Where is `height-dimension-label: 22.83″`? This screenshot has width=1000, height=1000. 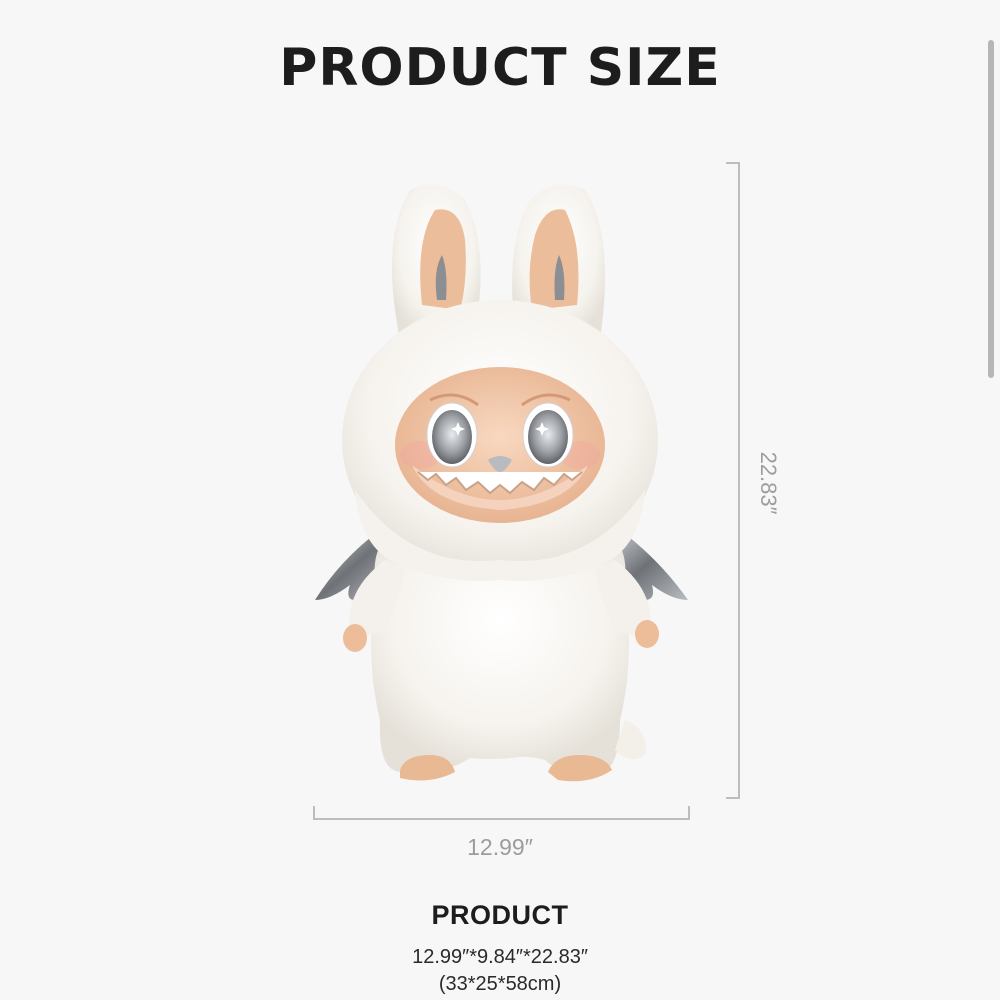
height-dimension-label: 22.83″ is located at coordinates (768, 483).